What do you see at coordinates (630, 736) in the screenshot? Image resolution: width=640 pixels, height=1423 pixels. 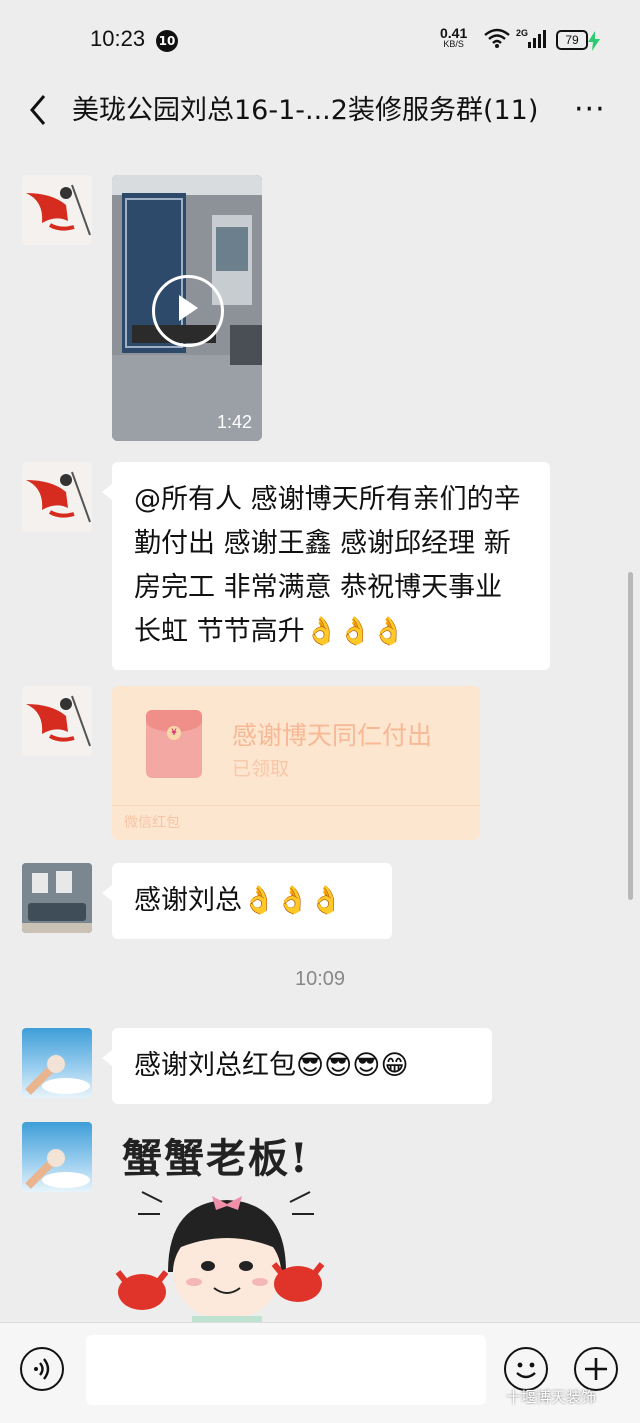 I see `scrollbar` at bounding box center [630, 736].